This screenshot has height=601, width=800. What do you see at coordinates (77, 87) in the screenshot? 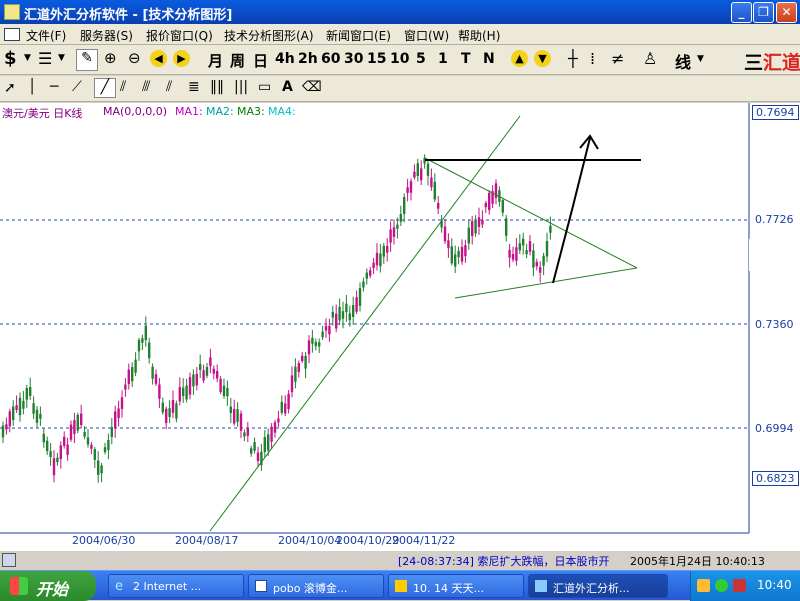
I see `segment-icon: ⟋` at bounding box center [77, 87].